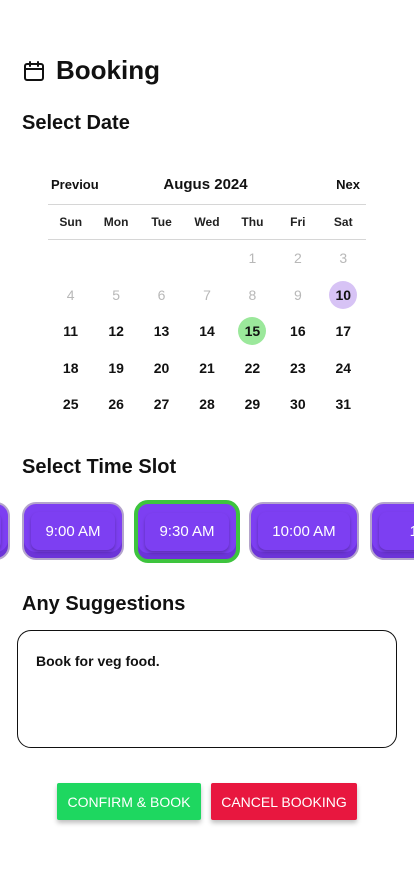 Image resolution: width=414 pixels, height=896 pixels. I want to click on time-slot-label: 10:, so click(396, 531).